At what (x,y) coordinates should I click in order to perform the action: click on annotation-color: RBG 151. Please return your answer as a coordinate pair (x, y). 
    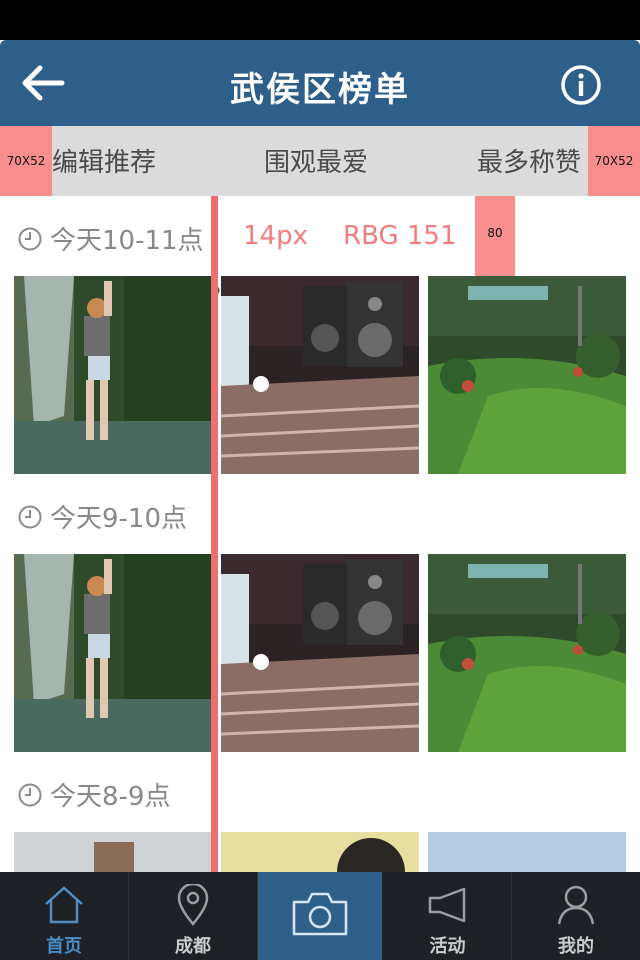
    Looking at the image, I should click on (400, 236).